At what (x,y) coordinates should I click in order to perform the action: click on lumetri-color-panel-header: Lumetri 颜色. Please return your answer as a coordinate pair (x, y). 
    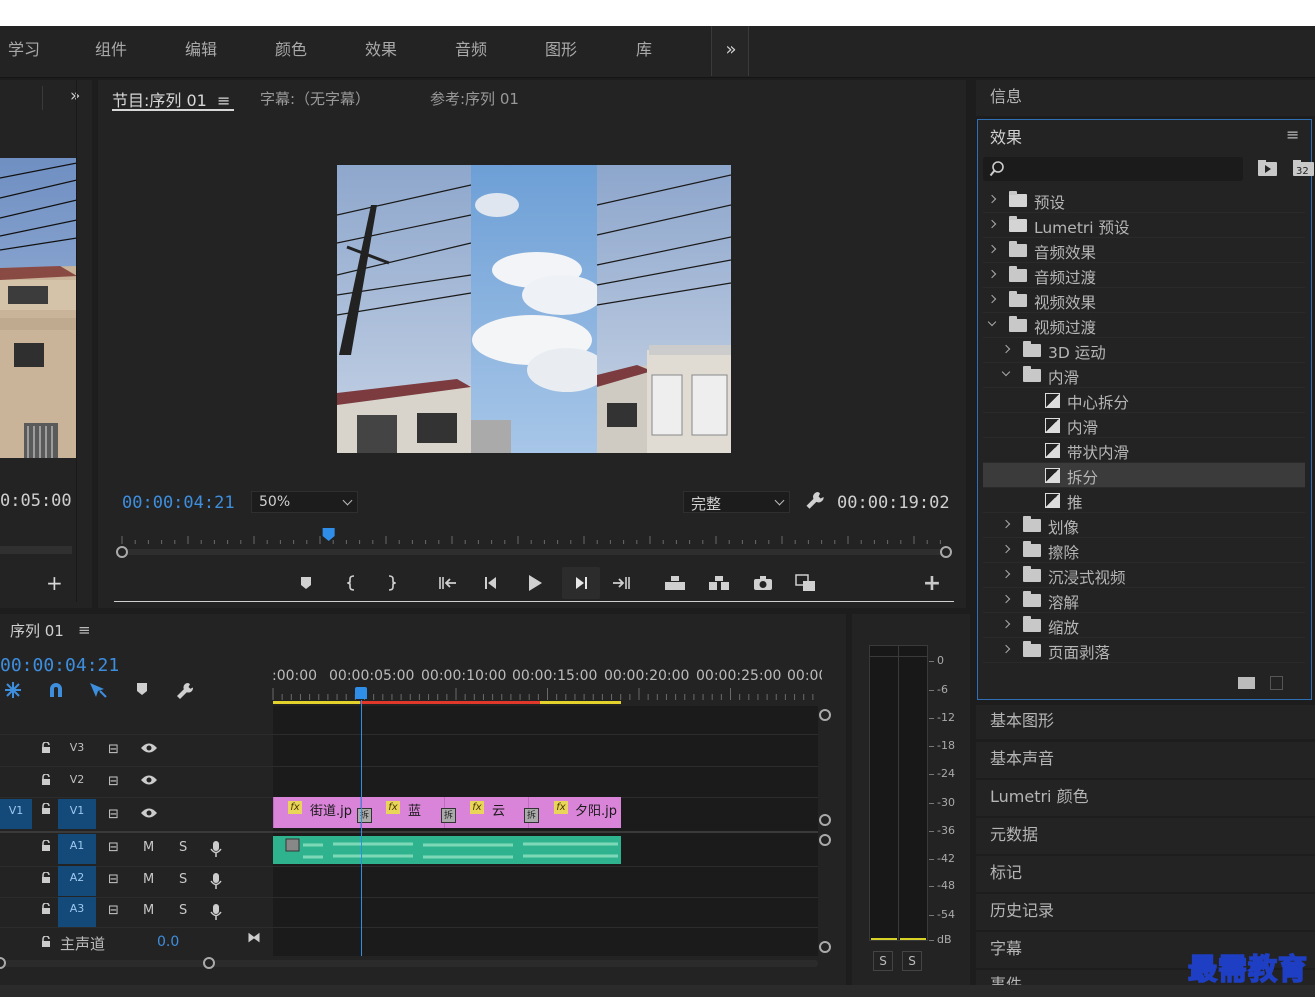
    Looking at the image, I should click on (1145, 798).